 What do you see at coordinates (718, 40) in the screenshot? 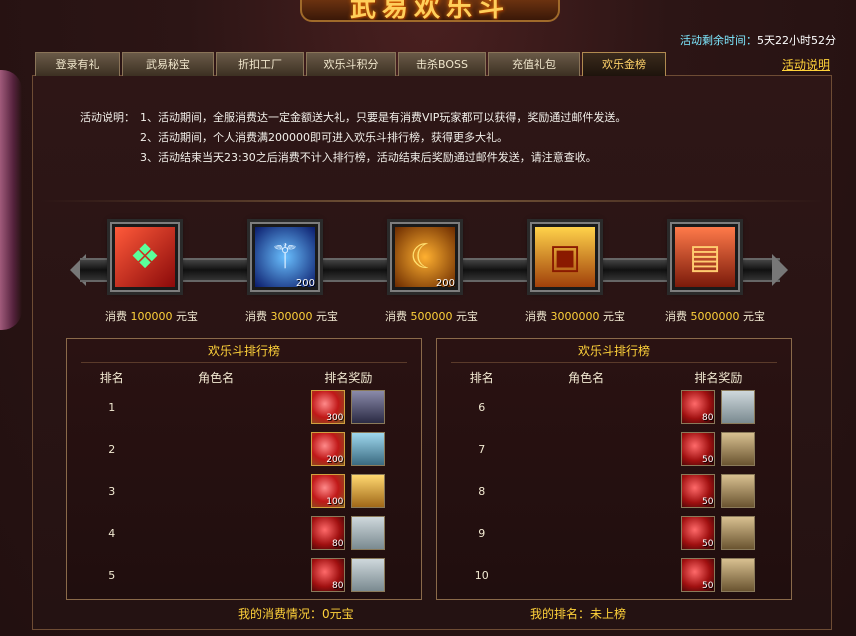
I see `timer-label: 活动剩余时间：` at bounding box center [718, 40].